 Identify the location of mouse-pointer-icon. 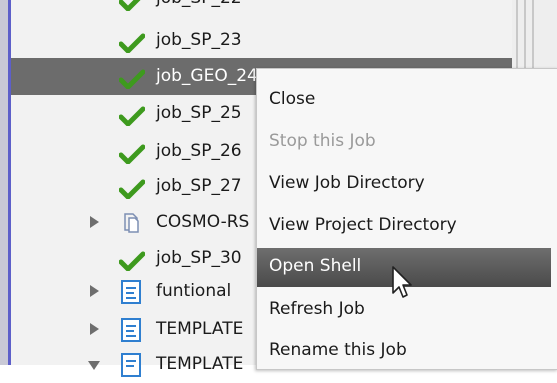
(402, 282).